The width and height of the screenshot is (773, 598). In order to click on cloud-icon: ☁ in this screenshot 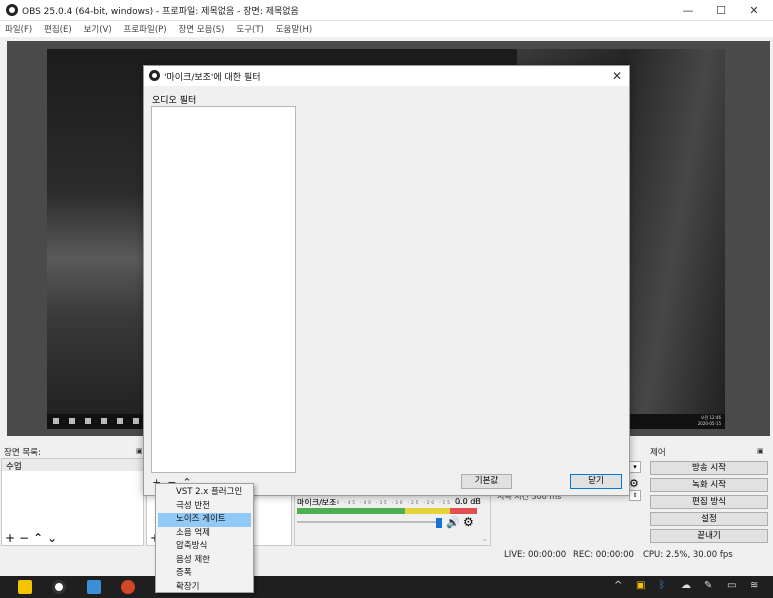, I will do `click(686, 585)`.